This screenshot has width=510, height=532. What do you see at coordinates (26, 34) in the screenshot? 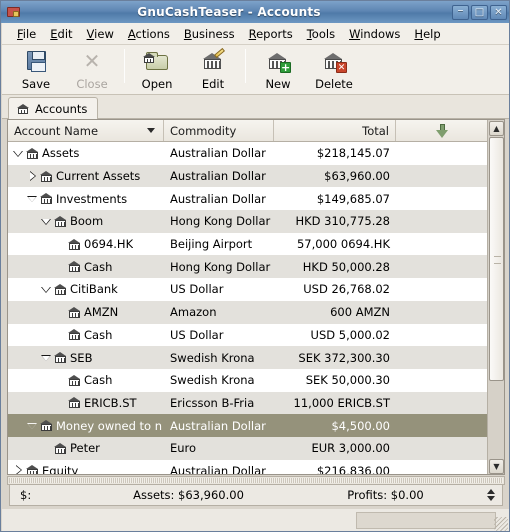
I see `menu-file: File` at bounding box center [26, 34].